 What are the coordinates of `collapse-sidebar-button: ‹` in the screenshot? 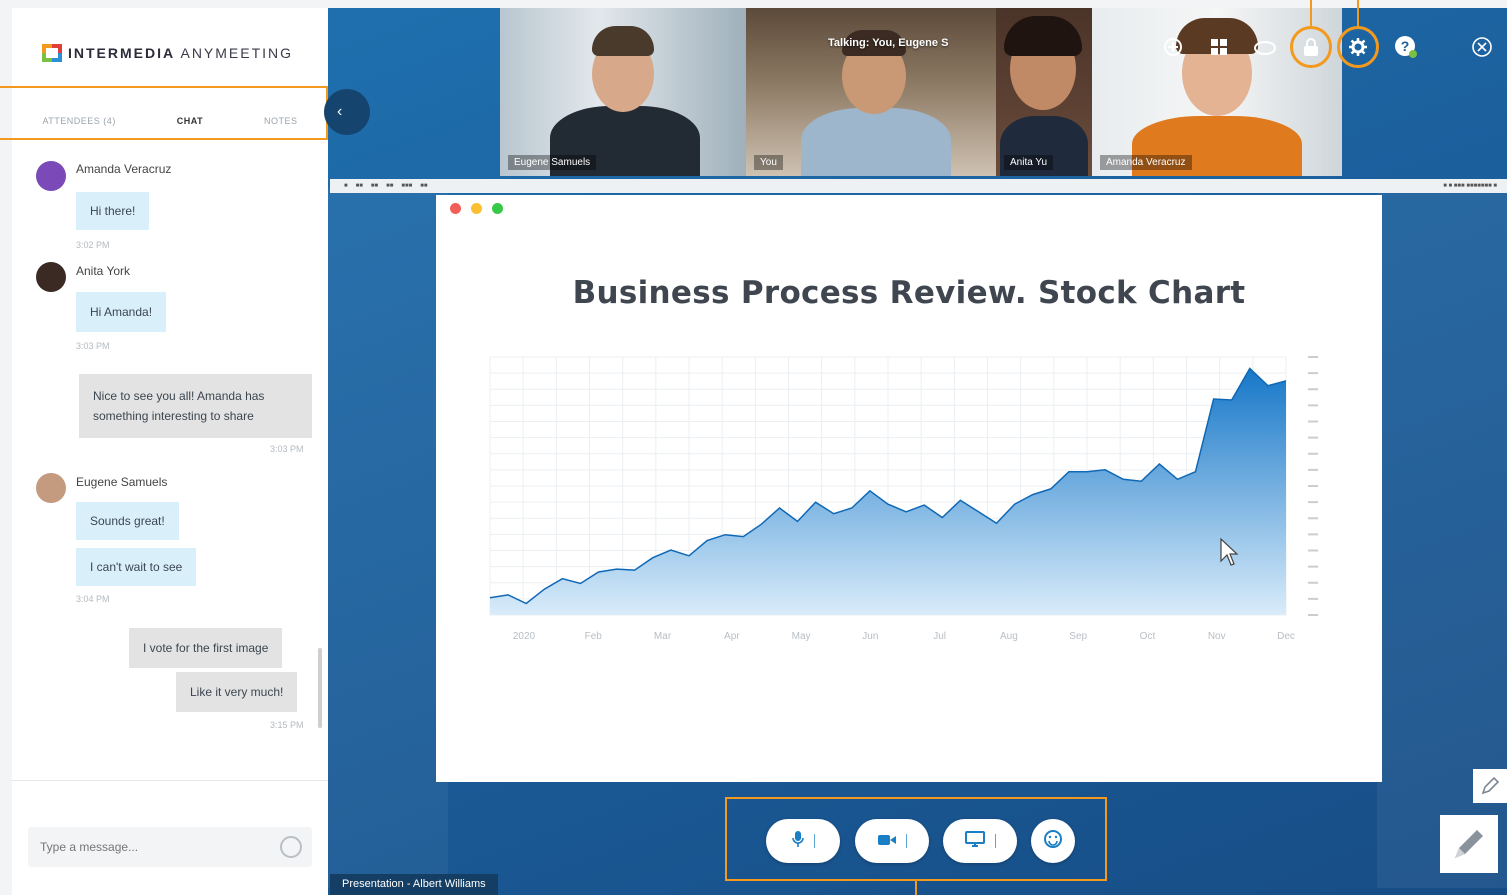 It's located at (347, 112).